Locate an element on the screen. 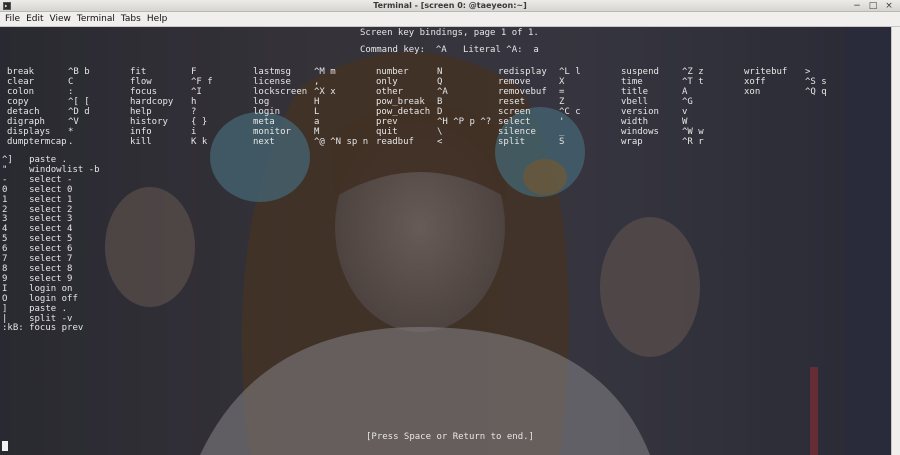 The image size is (900, 455). command-key: ^W w is located at coordinates (693, 132).